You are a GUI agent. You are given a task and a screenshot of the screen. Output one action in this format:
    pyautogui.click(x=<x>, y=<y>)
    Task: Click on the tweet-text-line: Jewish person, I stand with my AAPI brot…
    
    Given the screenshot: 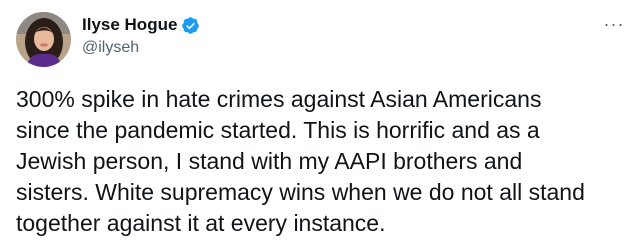 What is the action you would take?
    pyautogui.click(x=269, y=161)
    